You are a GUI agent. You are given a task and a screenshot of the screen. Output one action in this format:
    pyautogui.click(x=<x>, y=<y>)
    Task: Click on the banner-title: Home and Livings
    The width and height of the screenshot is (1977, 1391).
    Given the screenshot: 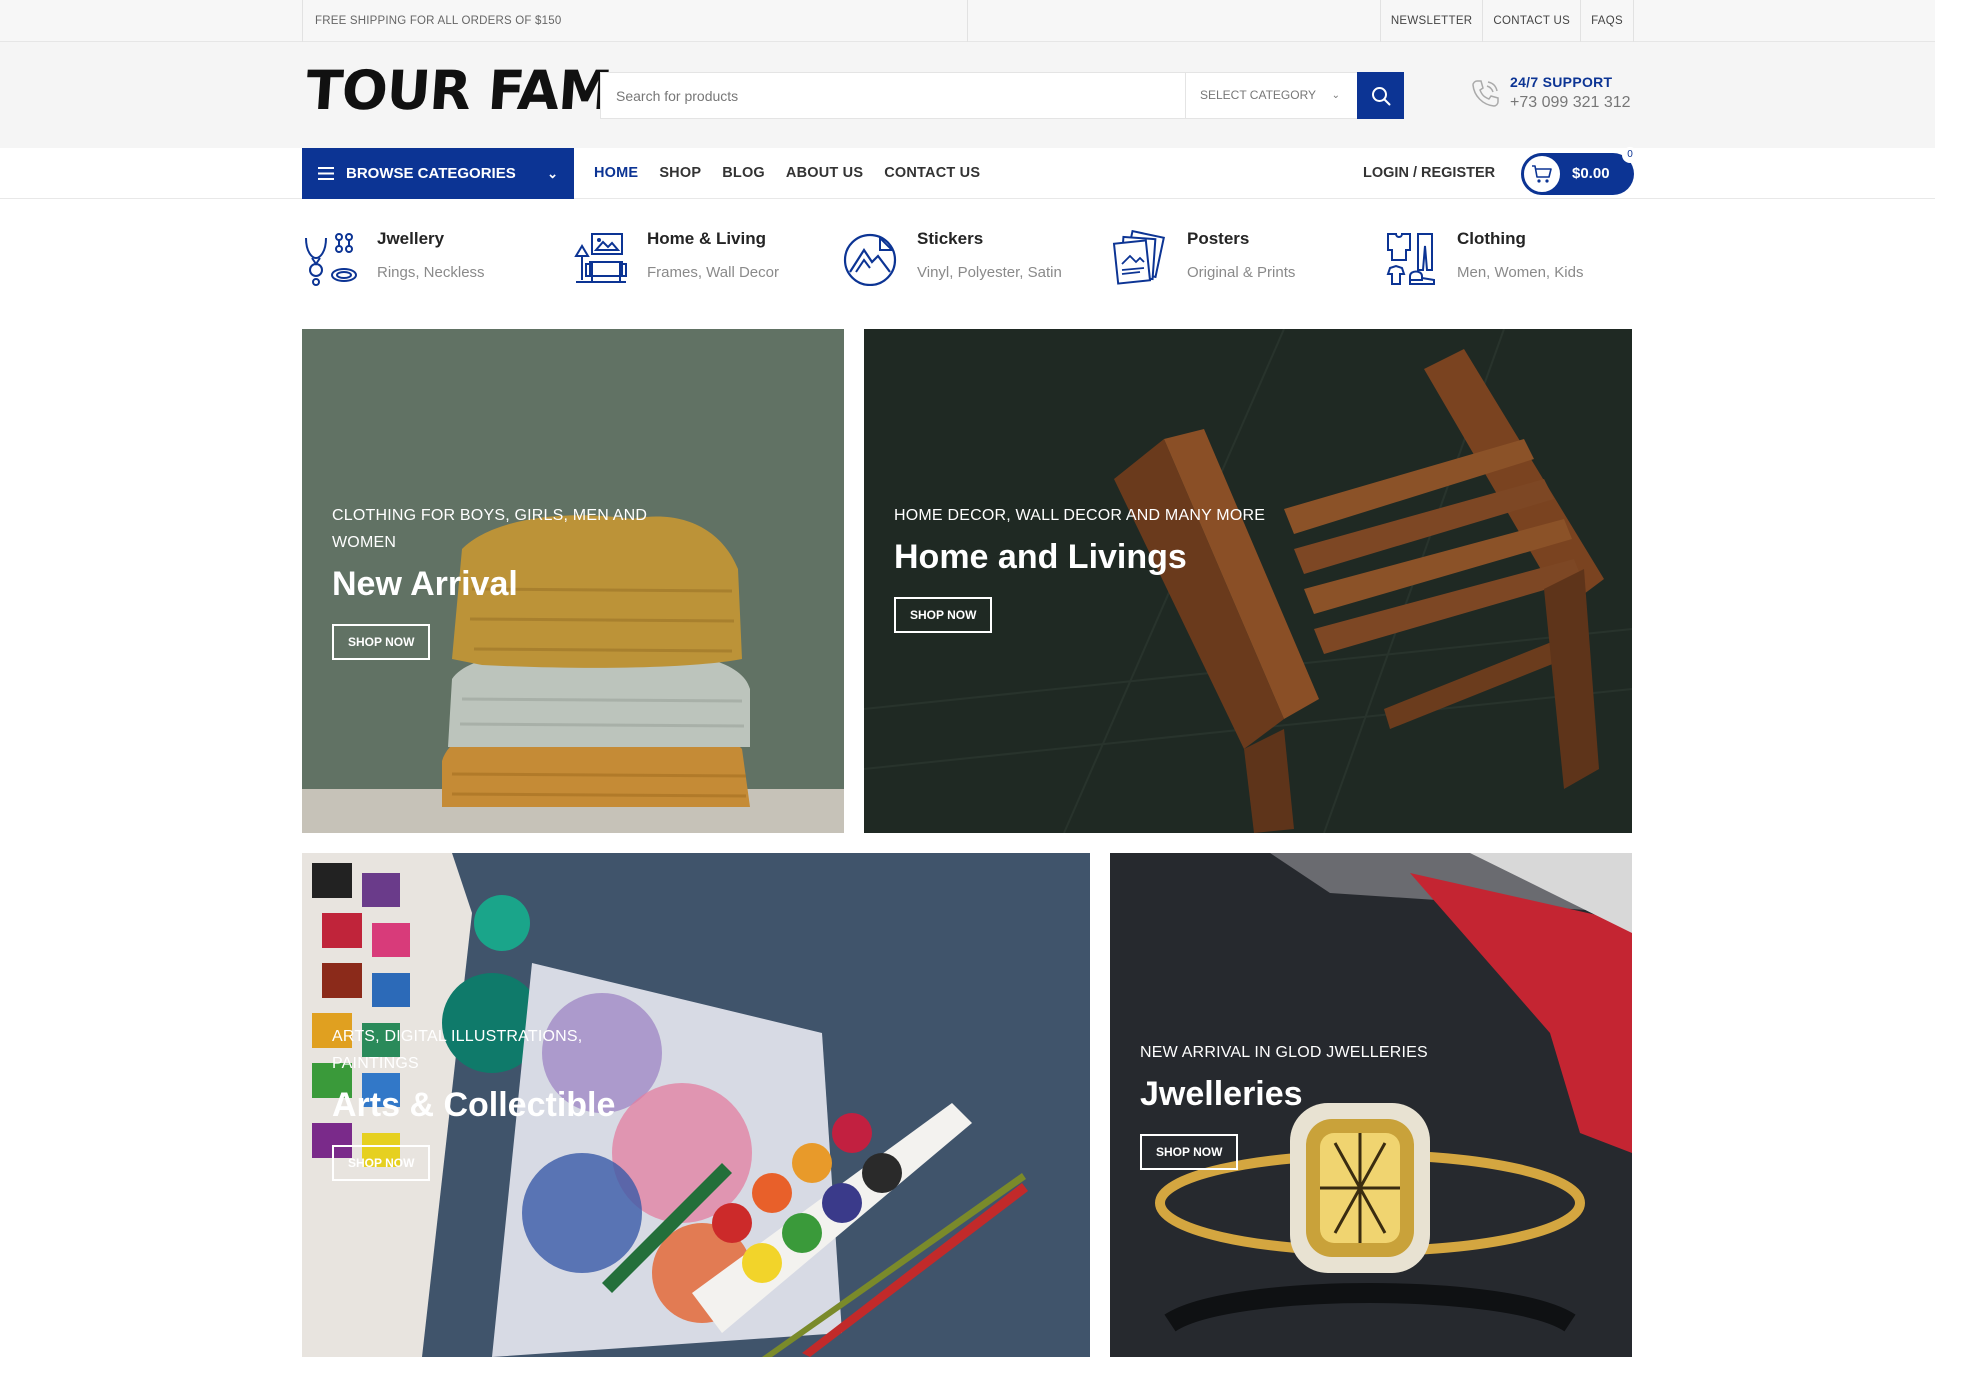 What is the action you would take?
    pyautogui.click(x=1040, y=557)
    